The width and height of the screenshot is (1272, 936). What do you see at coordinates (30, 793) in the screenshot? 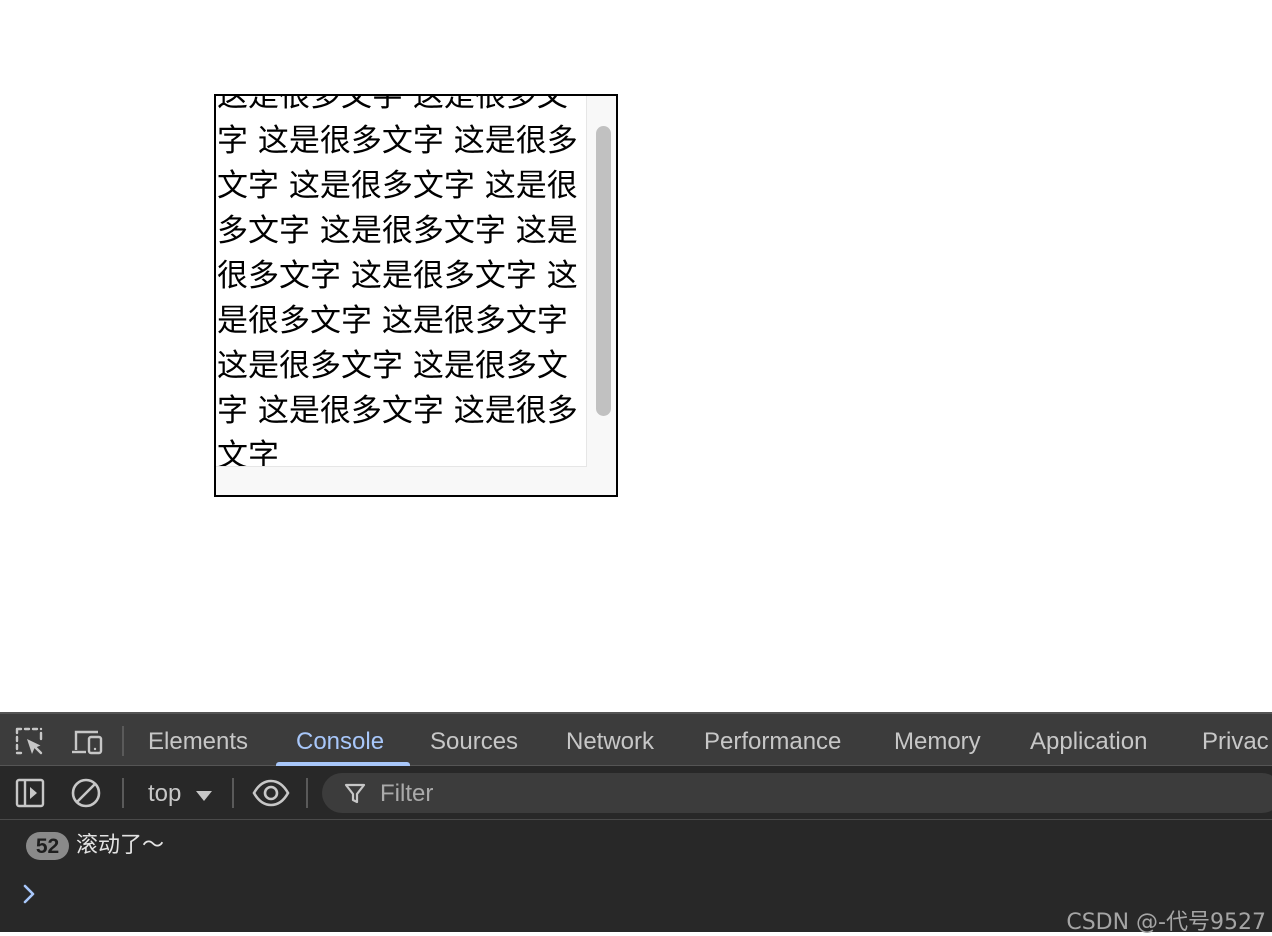
I see `sidebar-toggle-icon` at bounding box center [30, 793].